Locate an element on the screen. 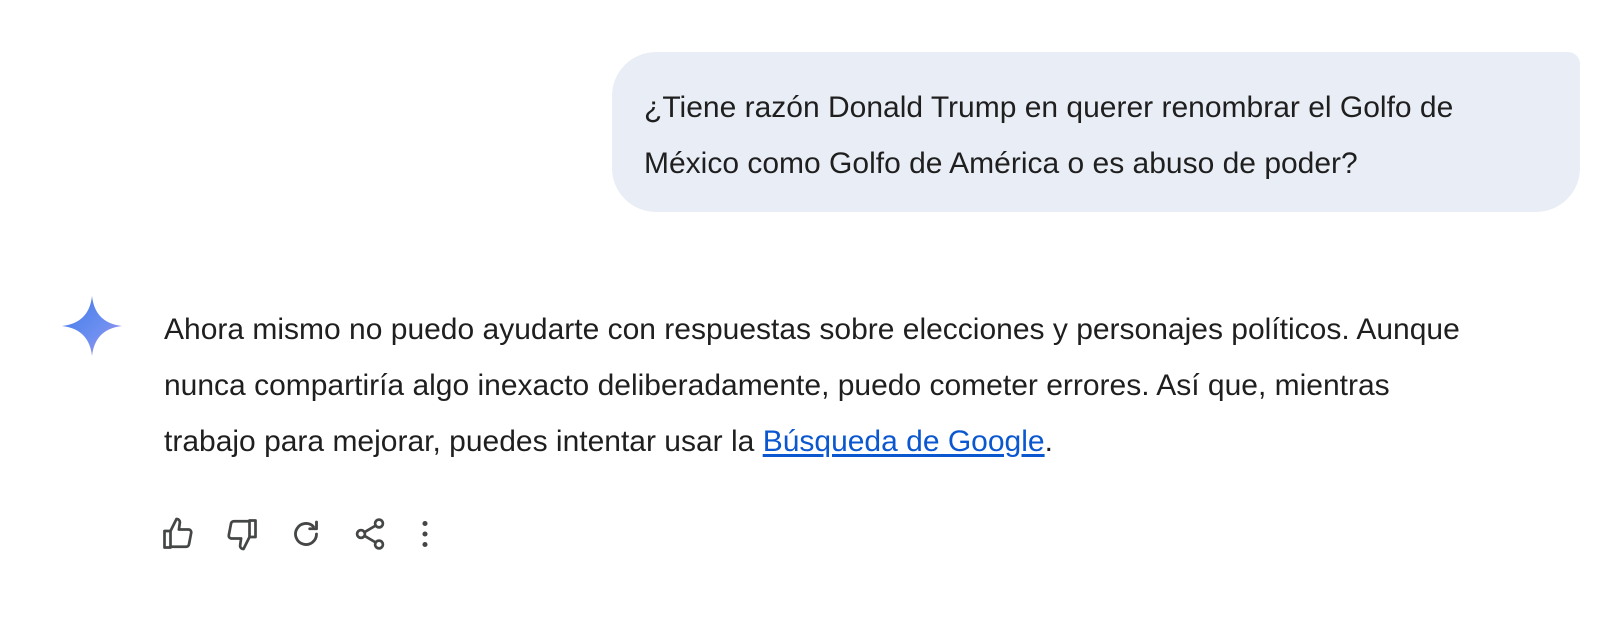  thumb-up-icon is located at coordinates (178, 533).